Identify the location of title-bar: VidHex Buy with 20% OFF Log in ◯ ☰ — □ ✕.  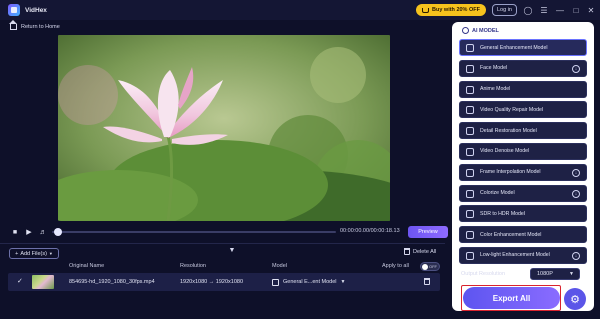
(300, 10).